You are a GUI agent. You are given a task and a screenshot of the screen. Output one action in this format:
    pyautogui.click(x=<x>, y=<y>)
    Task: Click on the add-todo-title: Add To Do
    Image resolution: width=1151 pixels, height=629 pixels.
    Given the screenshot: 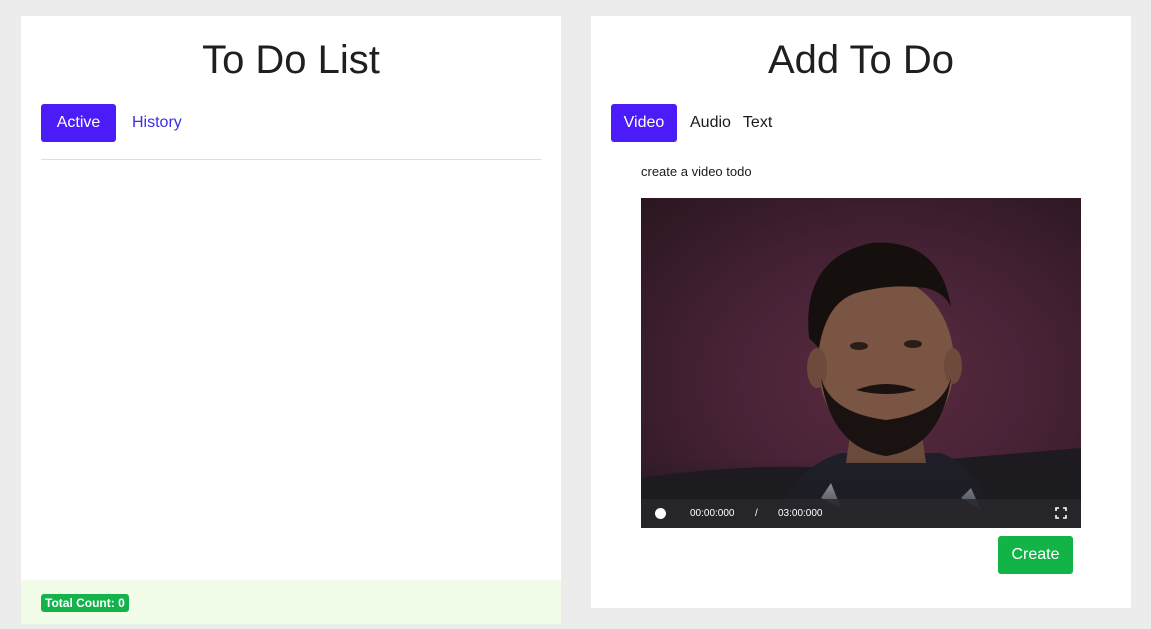 What is the action you would take?
    pyautogui.click(x=861, y=60)
    